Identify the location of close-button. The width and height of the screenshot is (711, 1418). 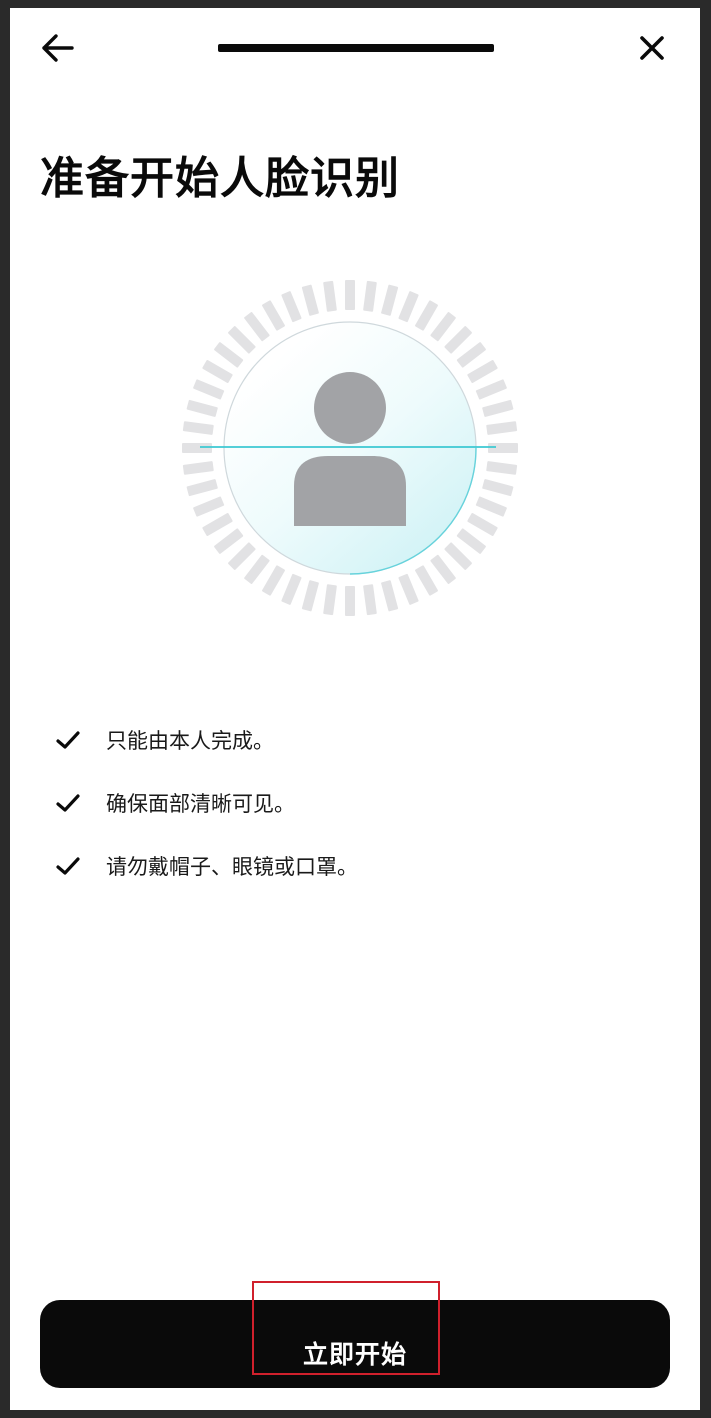
(652, 48).